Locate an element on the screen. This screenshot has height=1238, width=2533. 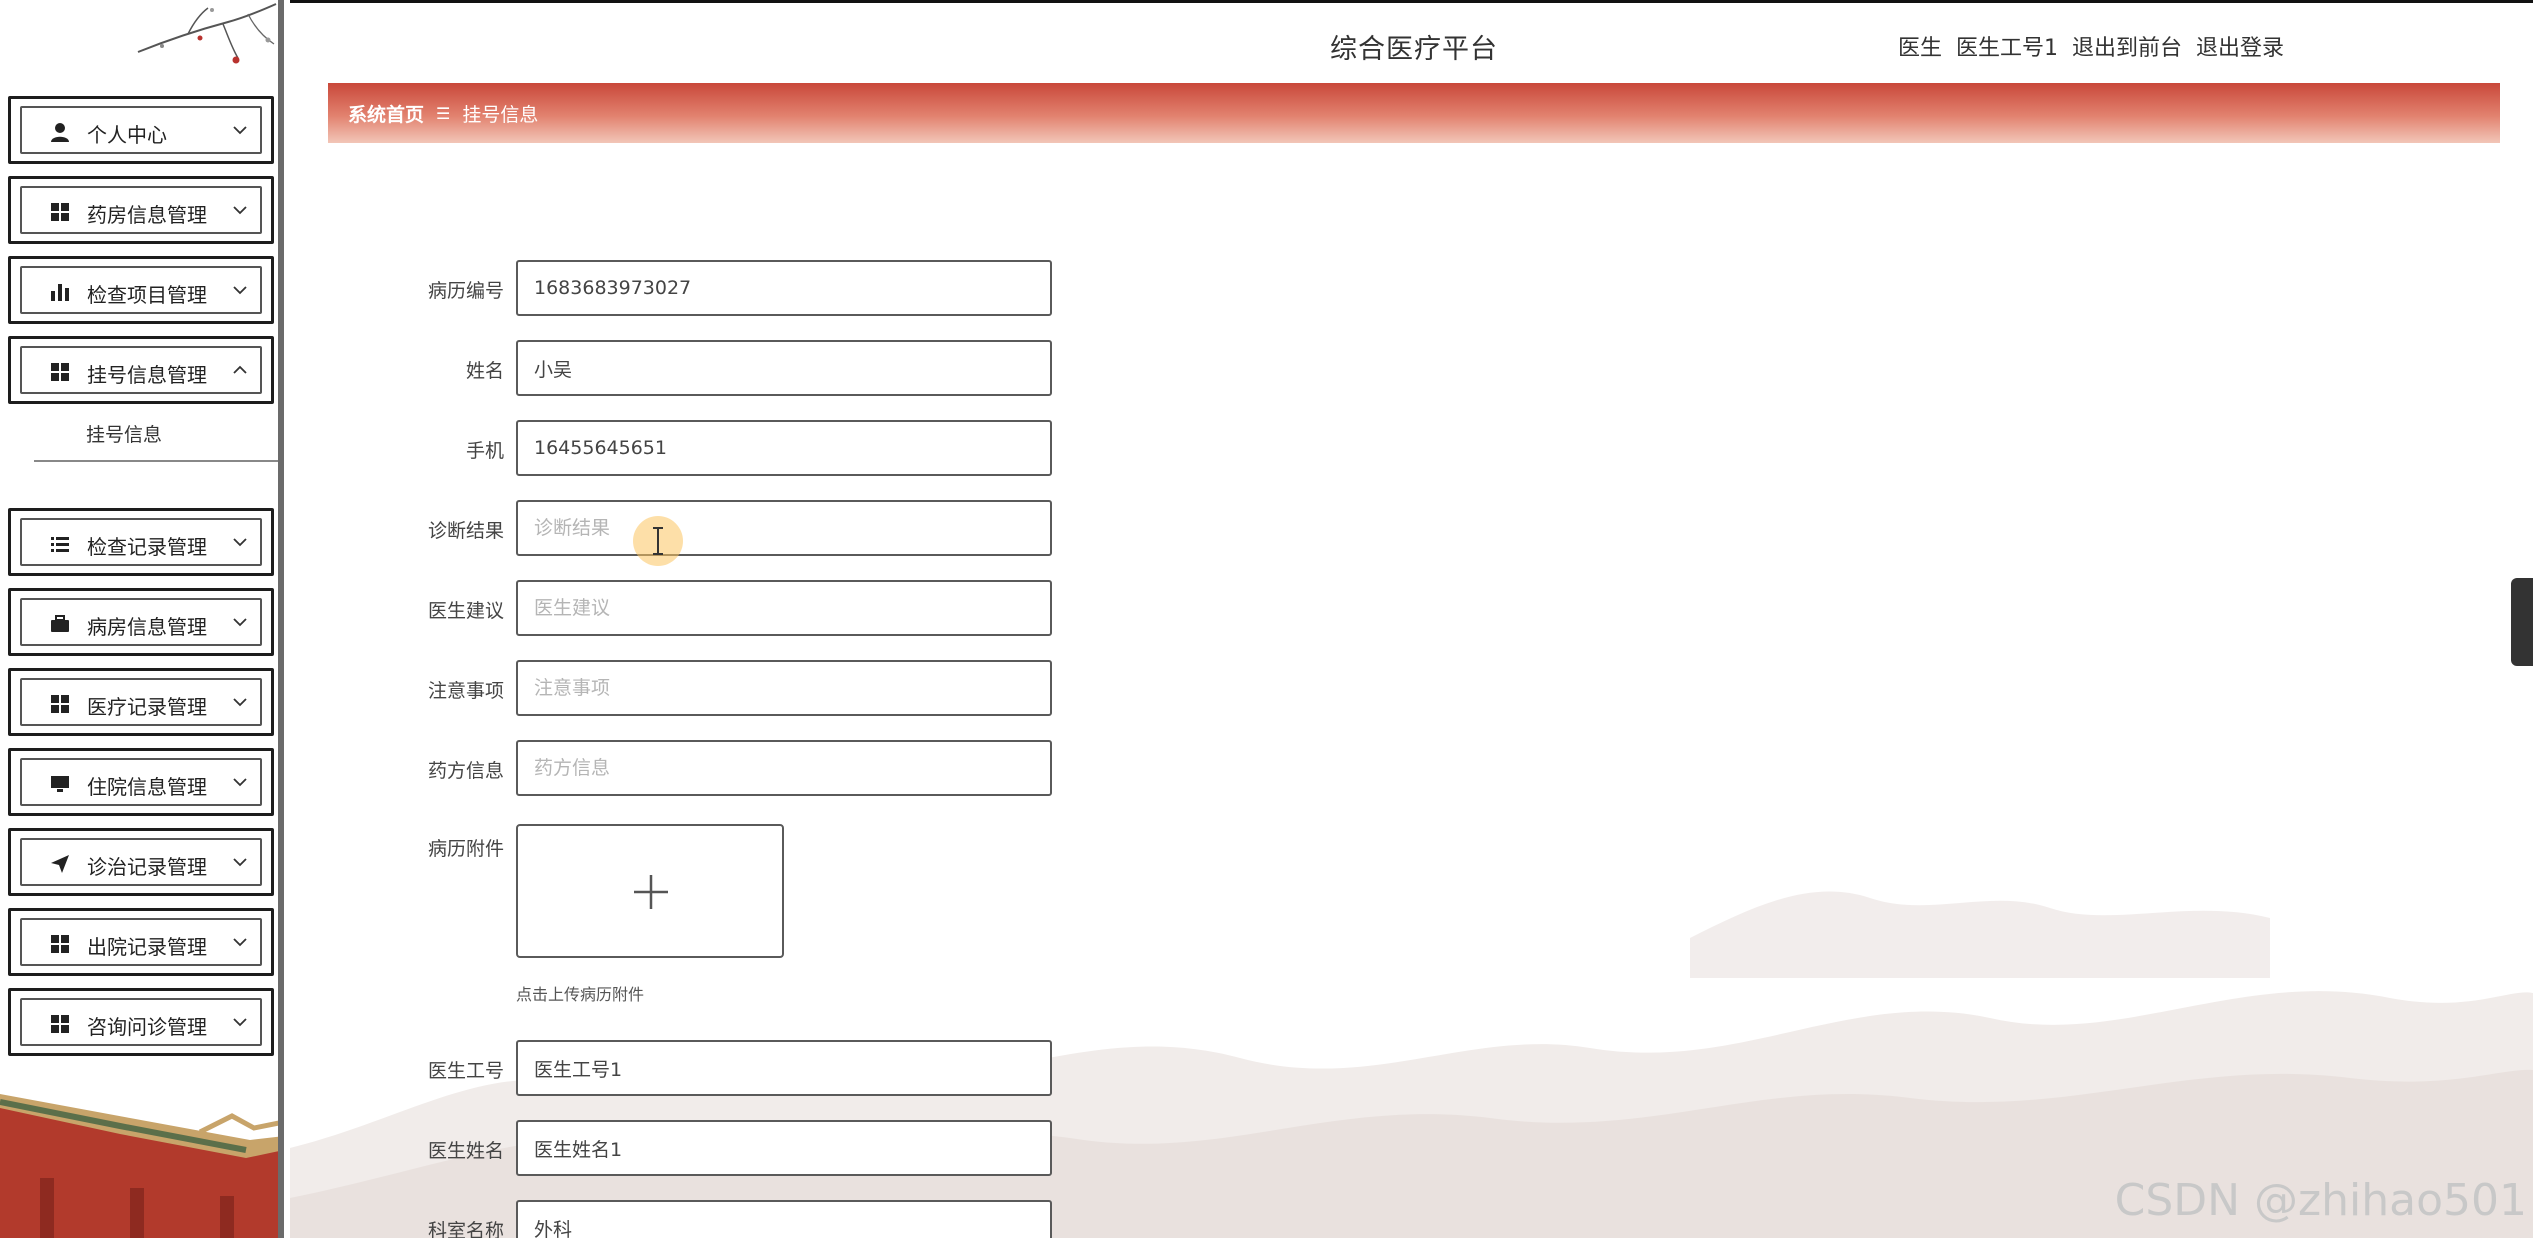
field-row-diagnosis: 诊断结果 is located at coordinates (840, 528).